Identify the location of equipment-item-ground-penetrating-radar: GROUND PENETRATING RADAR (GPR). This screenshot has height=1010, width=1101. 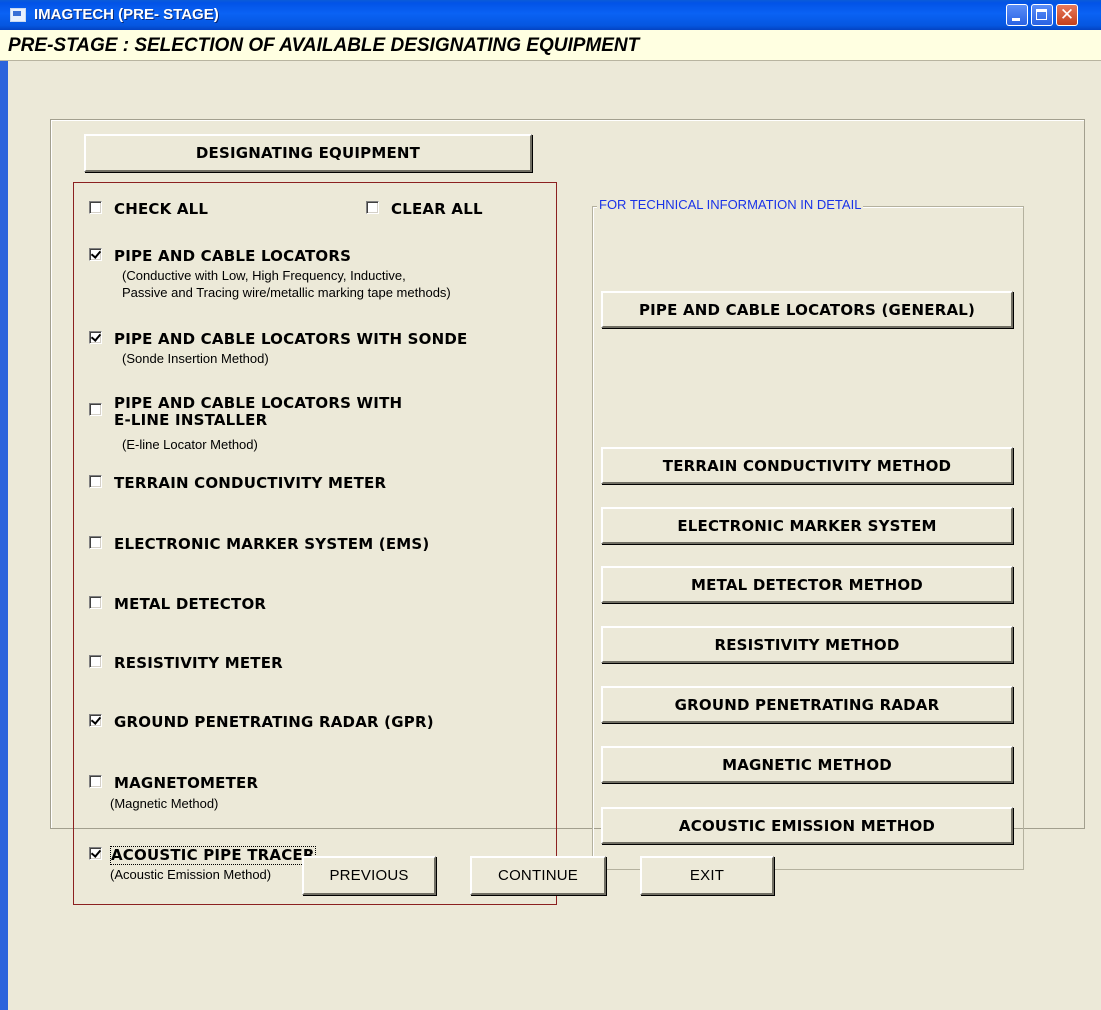
(261, 722).